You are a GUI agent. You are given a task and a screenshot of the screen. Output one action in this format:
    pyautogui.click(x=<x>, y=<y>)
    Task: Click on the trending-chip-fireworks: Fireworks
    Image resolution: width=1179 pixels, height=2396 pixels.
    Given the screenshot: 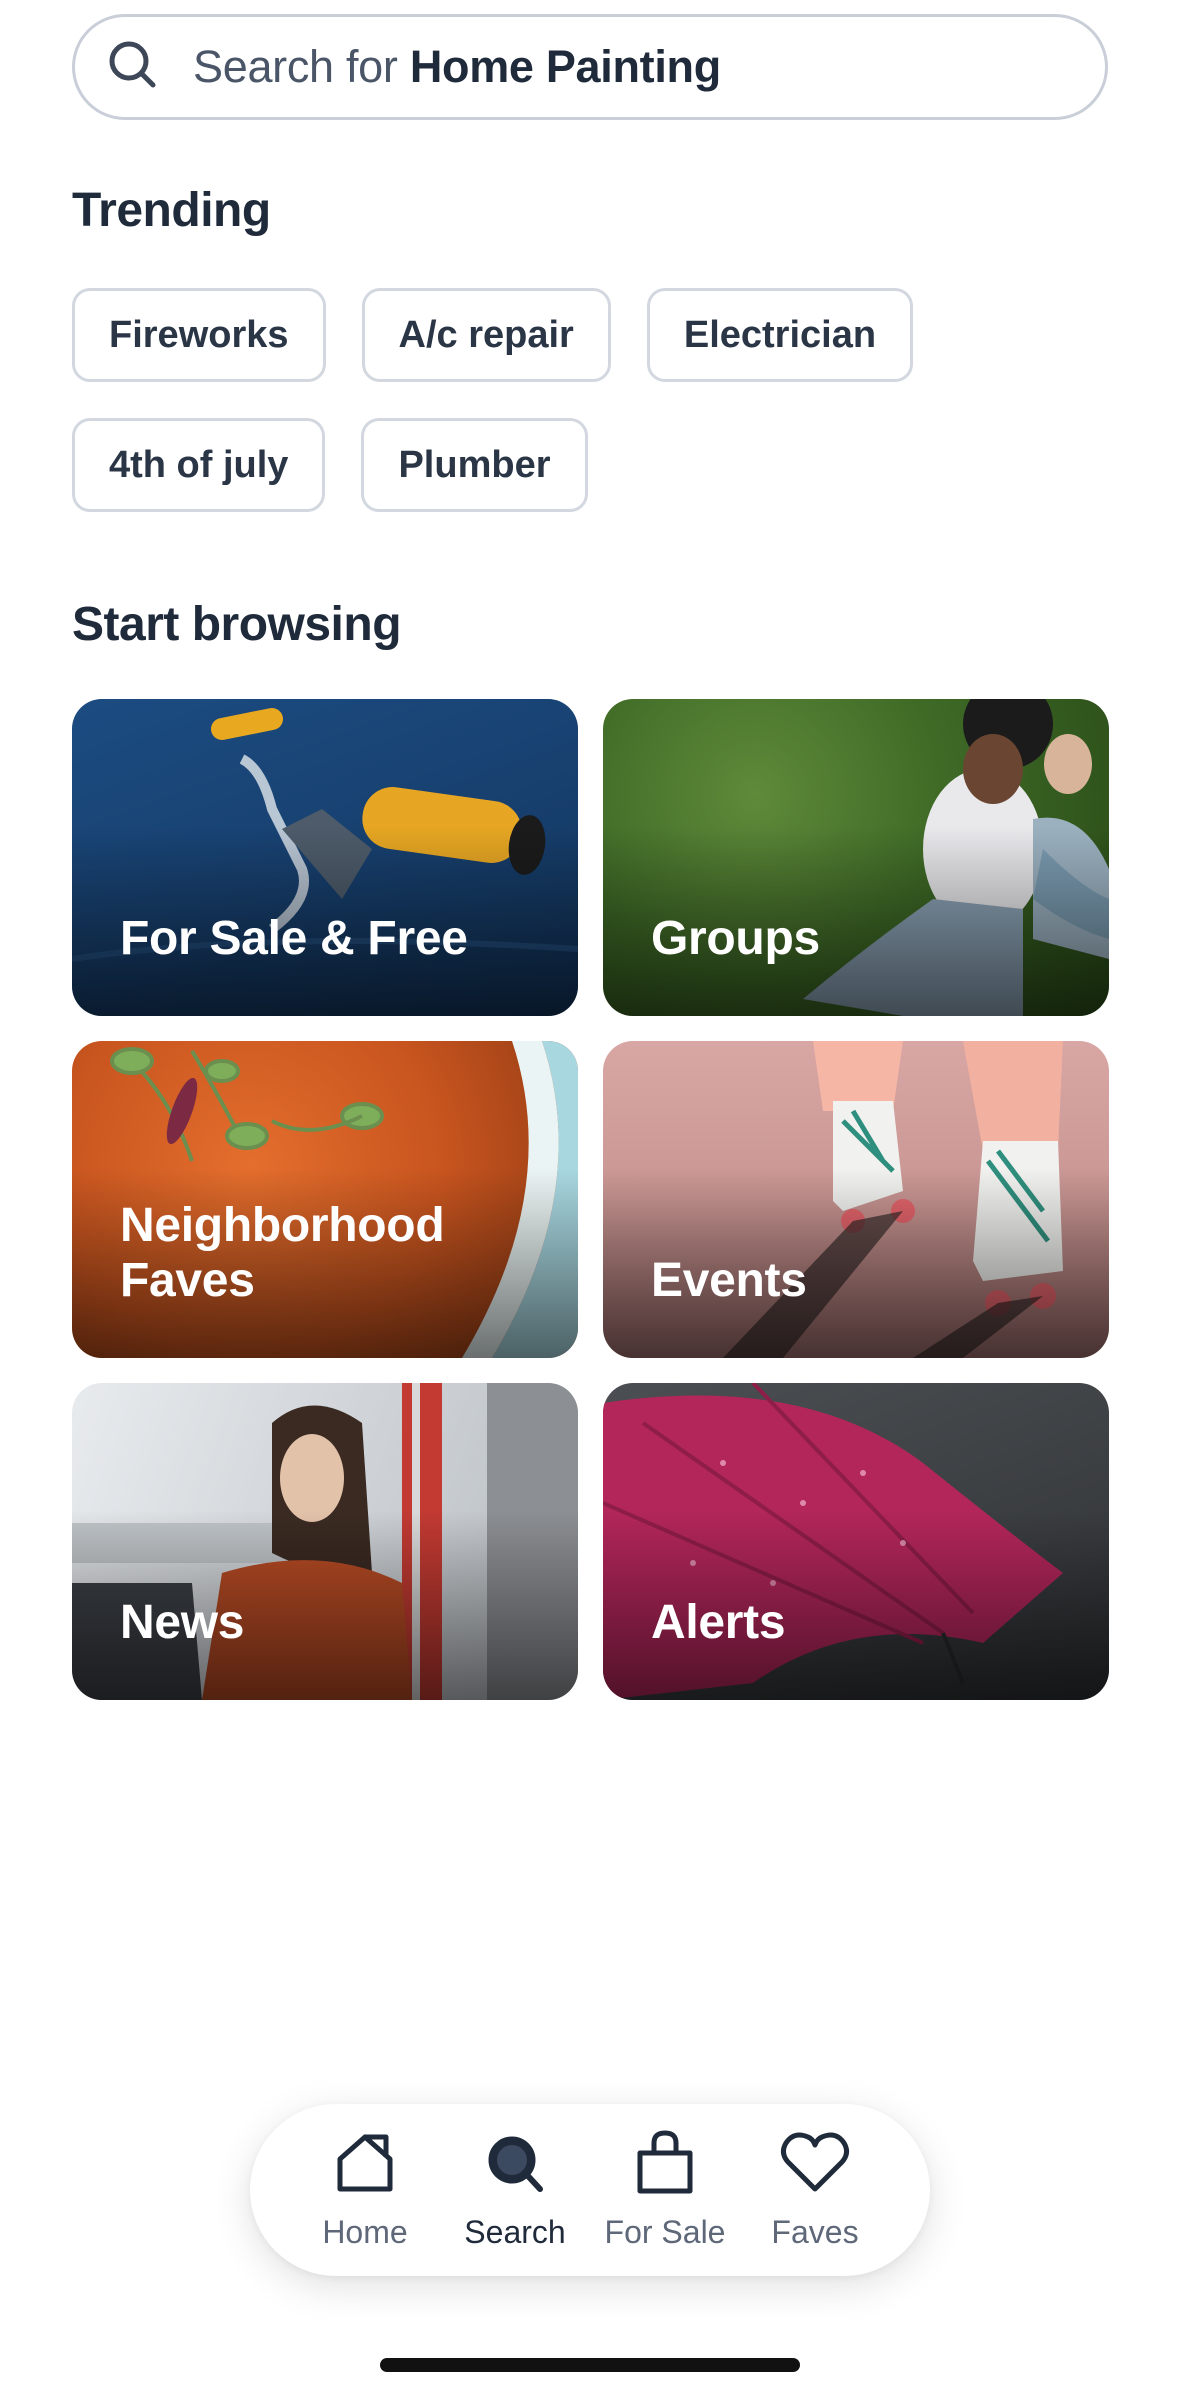 What is the action you would take?
    pyautogui.click(x=199, y=335)
    